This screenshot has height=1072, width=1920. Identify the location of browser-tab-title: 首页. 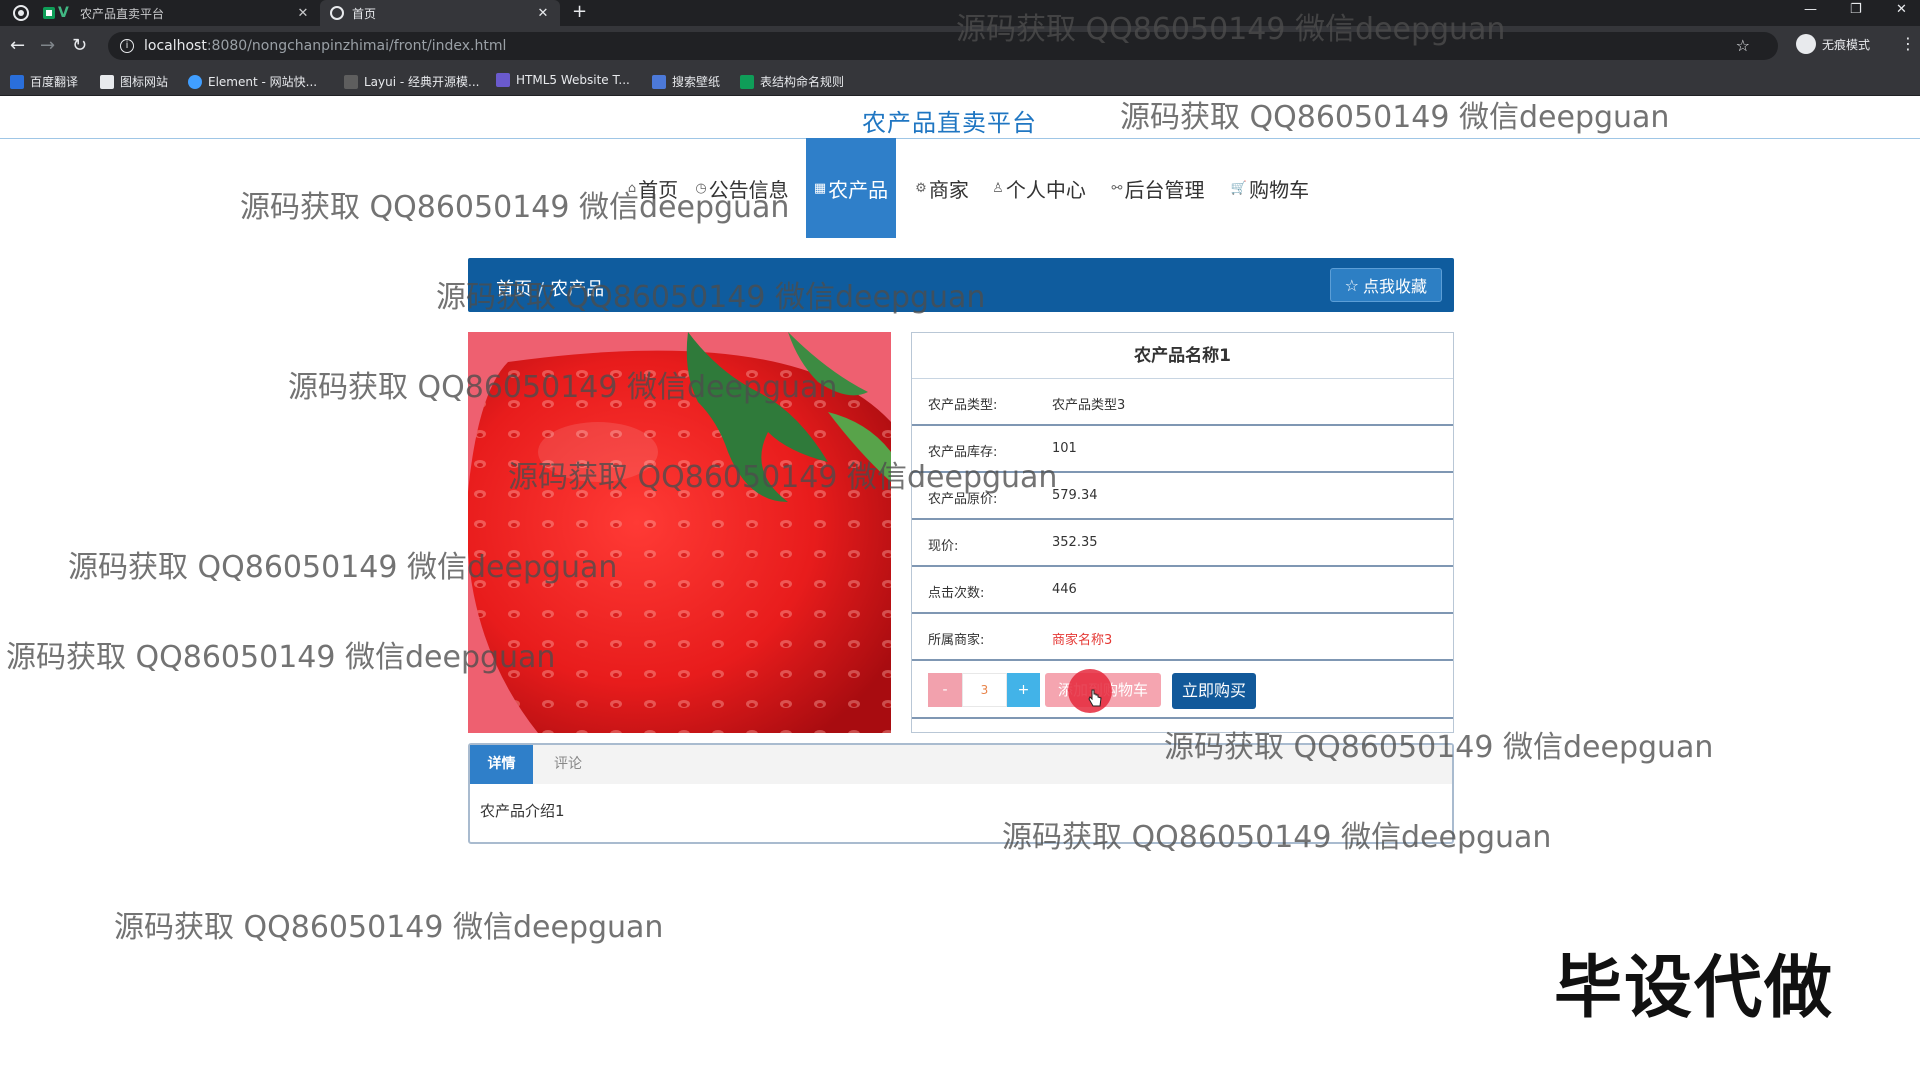
(364, 13).